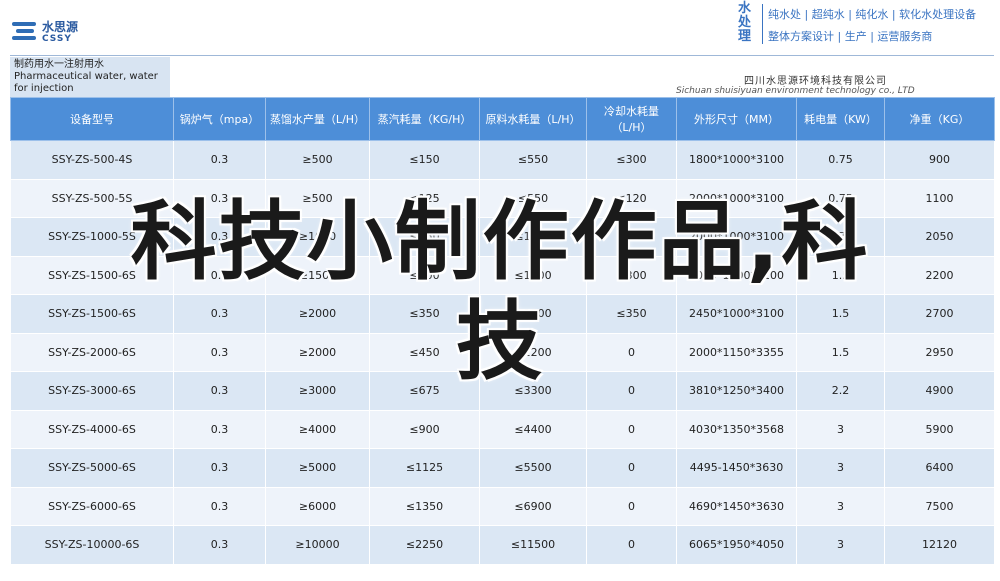 The image size is (1000, 581). I want to click on company-name-cn: 四川水思源环境科技有限公司, so click(815, 81).